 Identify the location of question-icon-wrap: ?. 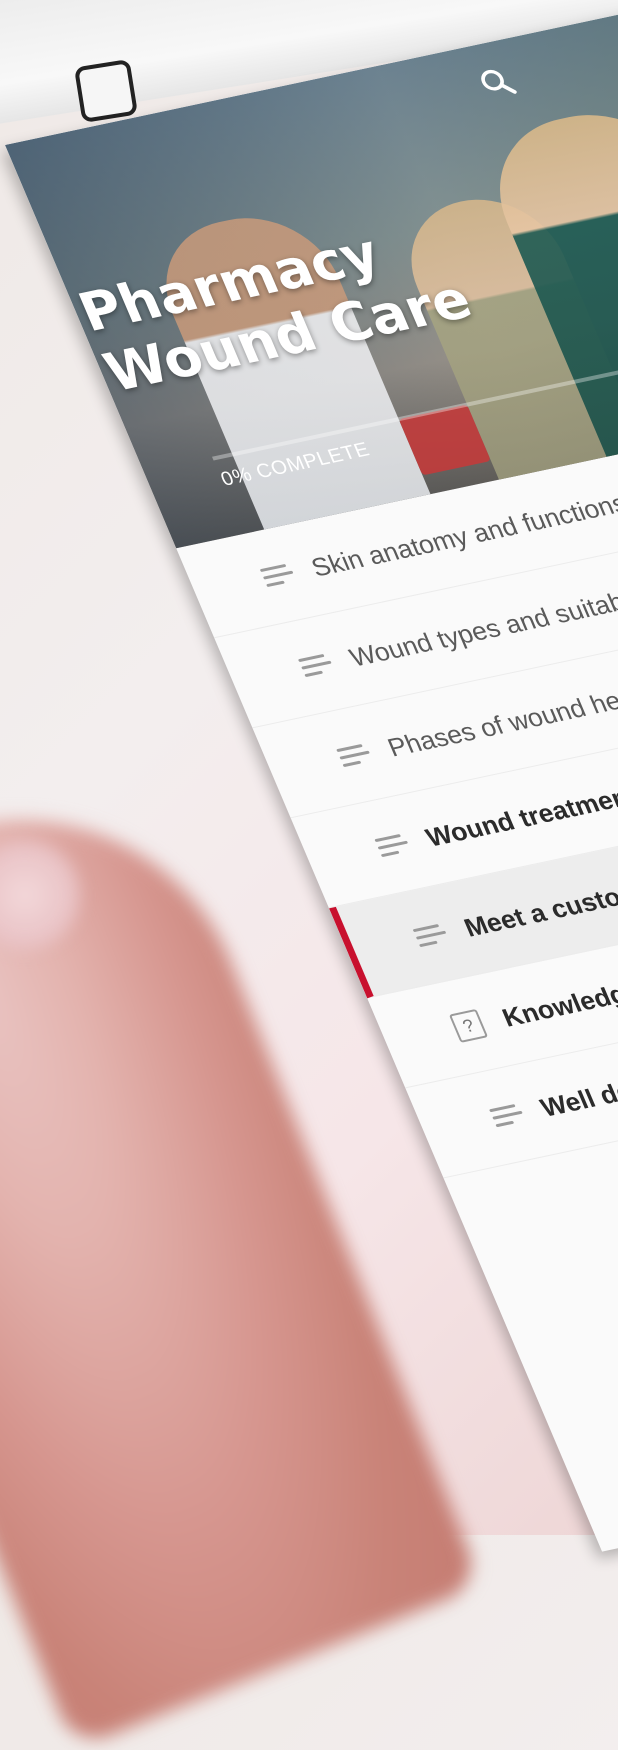
(469, 1025).